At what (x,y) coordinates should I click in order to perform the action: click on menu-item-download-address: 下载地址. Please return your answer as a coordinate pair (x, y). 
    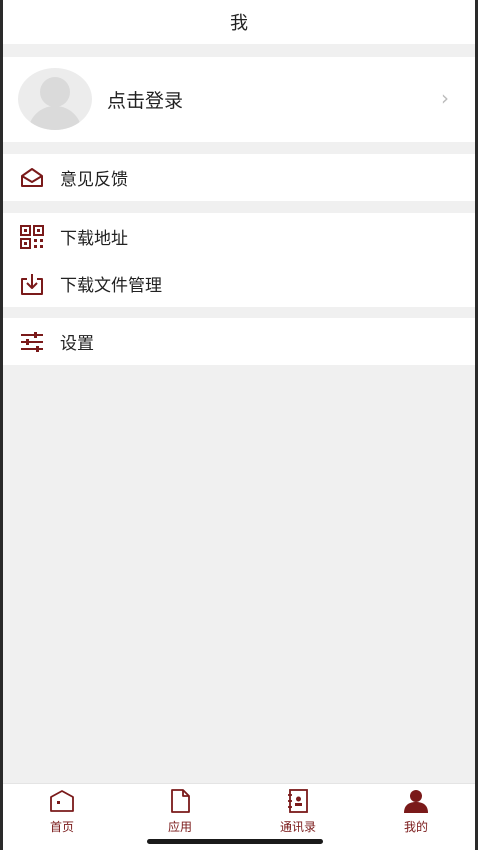
    Looking at the image, I should click on (239, 236).